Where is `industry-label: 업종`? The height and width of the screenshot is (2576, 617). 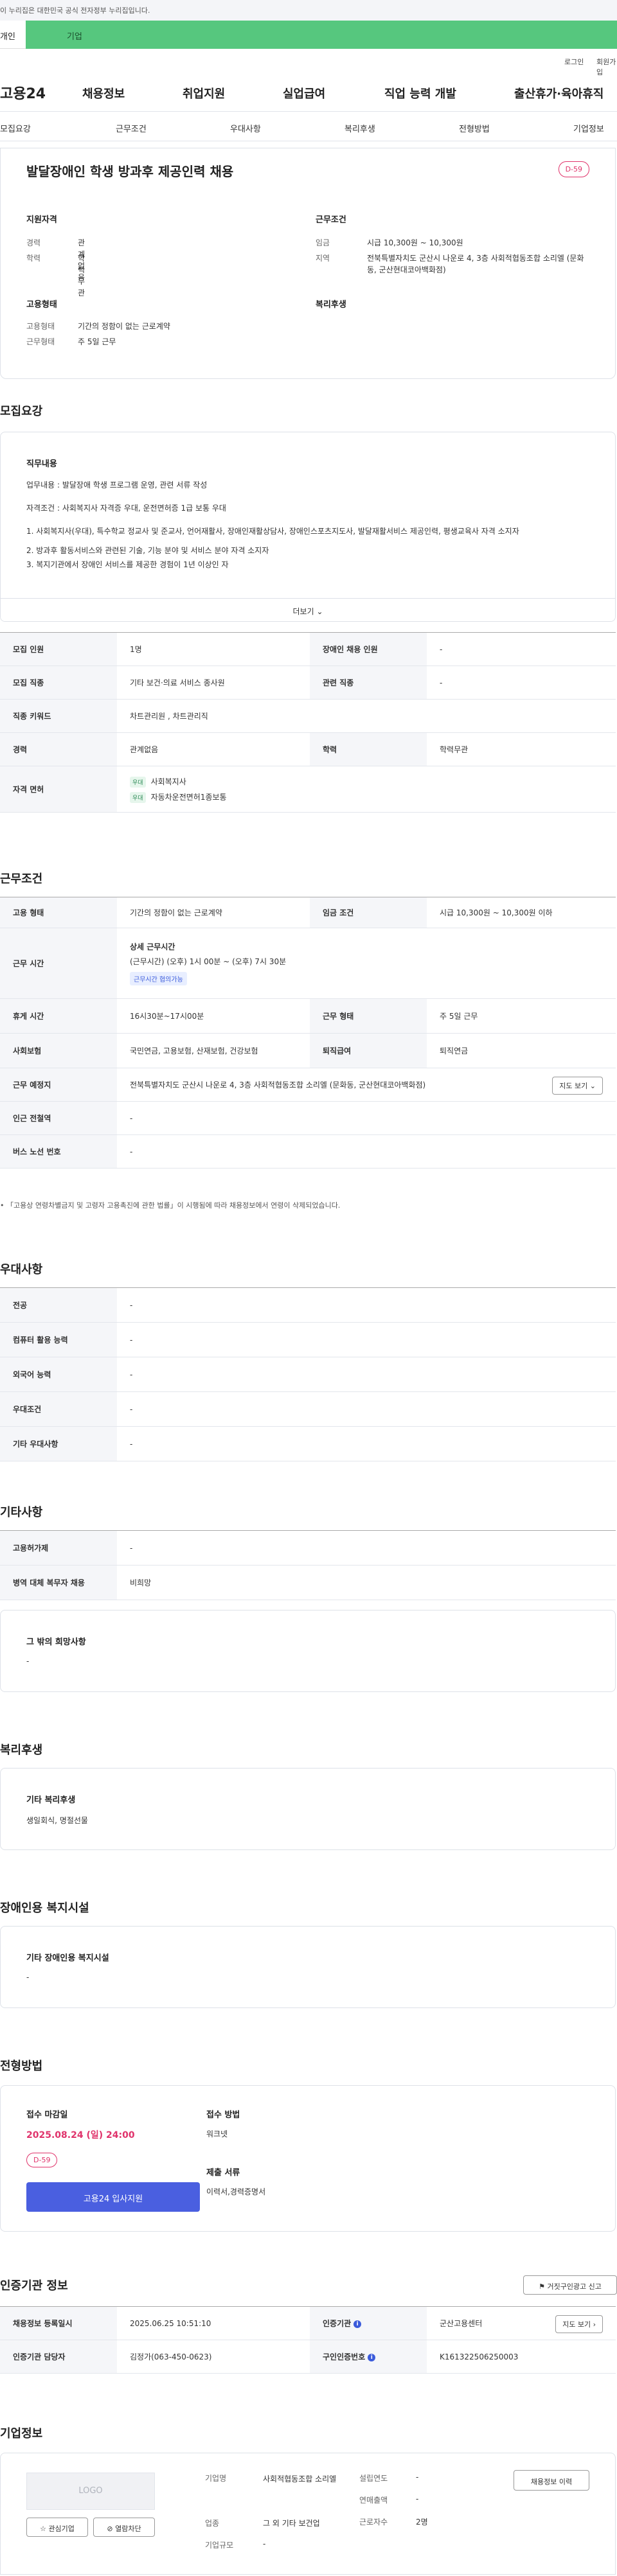 industry-label: 업종 is located at coordinates (212, 2523).